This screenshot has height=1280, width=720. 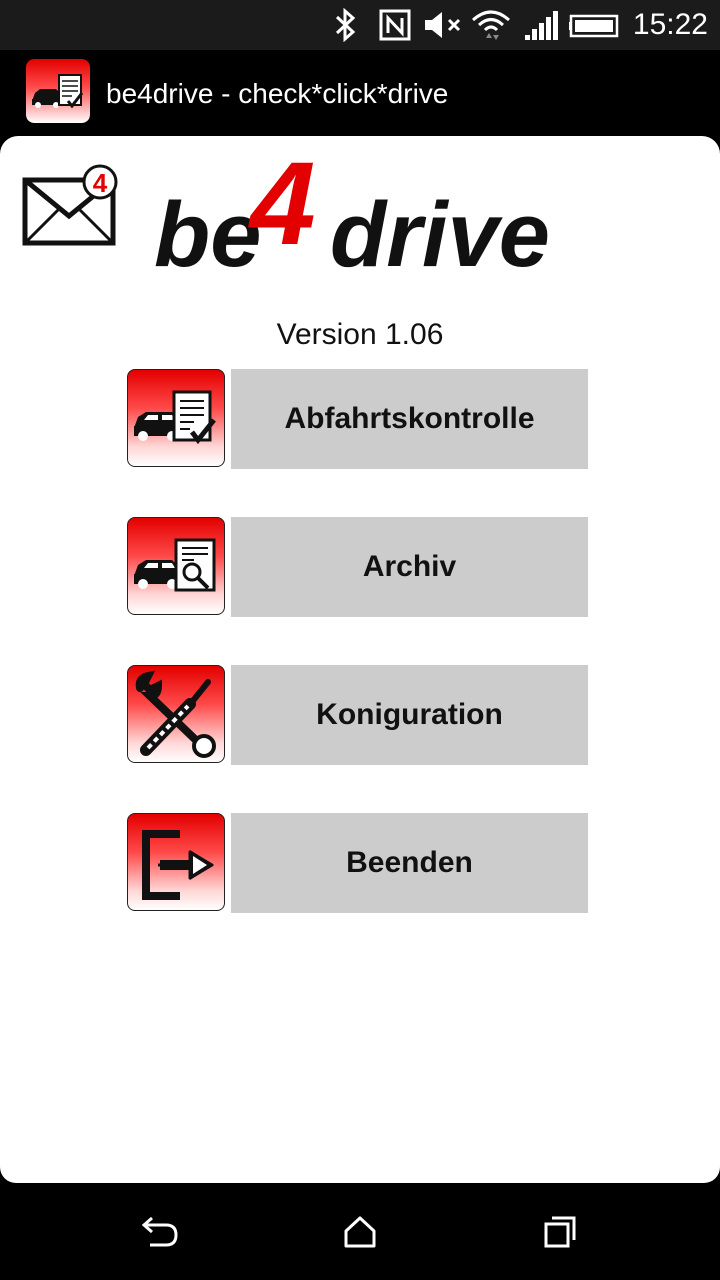 What do you see at coordinates (409, 863) in the screenshot?
I see `beenden-button: Beenden` at bounding box center [409, 863].